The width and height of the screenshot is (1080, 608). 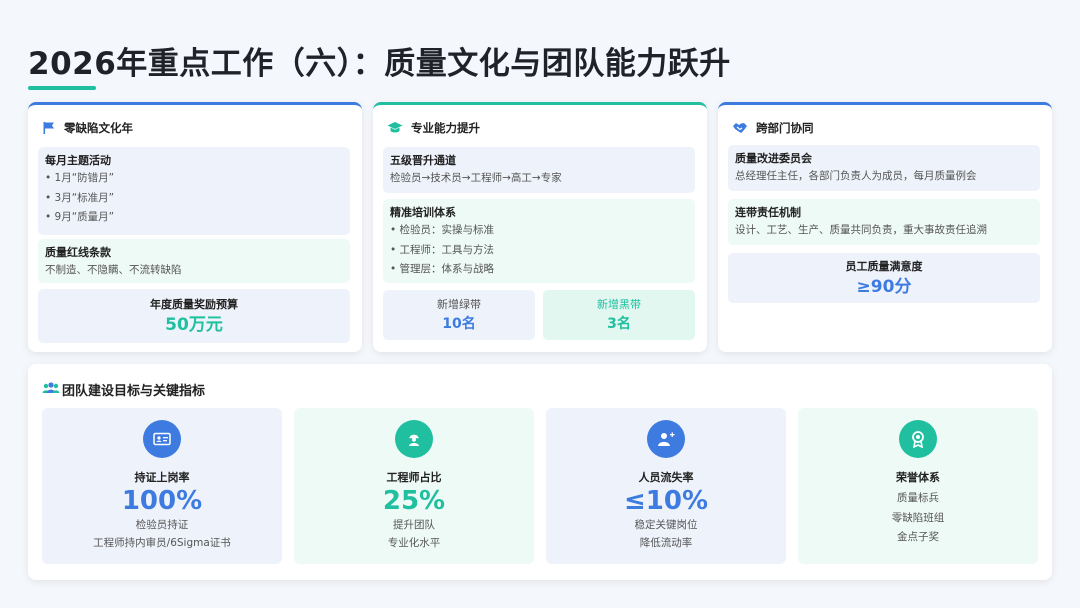 I want to click on list-item: 金点子奖, so click(x=918, y=537).